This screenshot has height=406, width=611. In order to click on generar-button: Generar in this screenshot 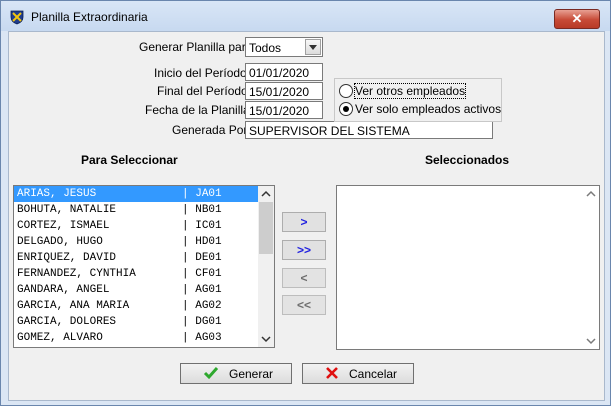, I will do `click(236, 373)`.